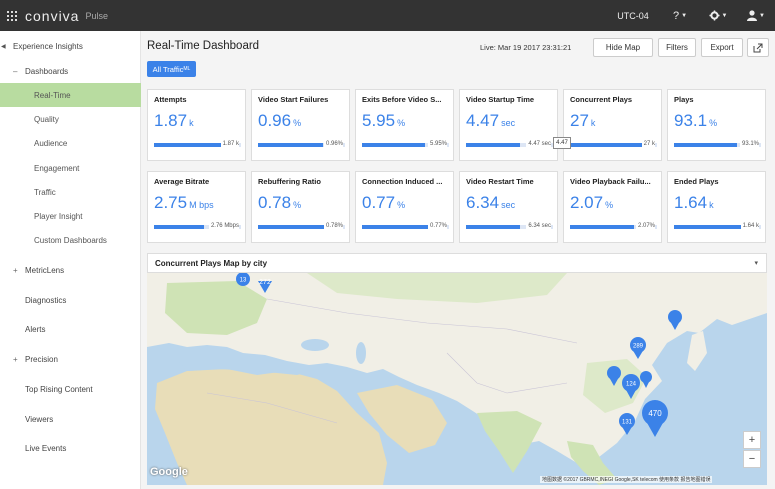 The height and width of the screenshot is (489, 775). What do you see at coordinates (612, 125) in the screenshot?
I see `metric-card: Concurrent Plays 27 k 27 k` at bounding box center [612, 125].